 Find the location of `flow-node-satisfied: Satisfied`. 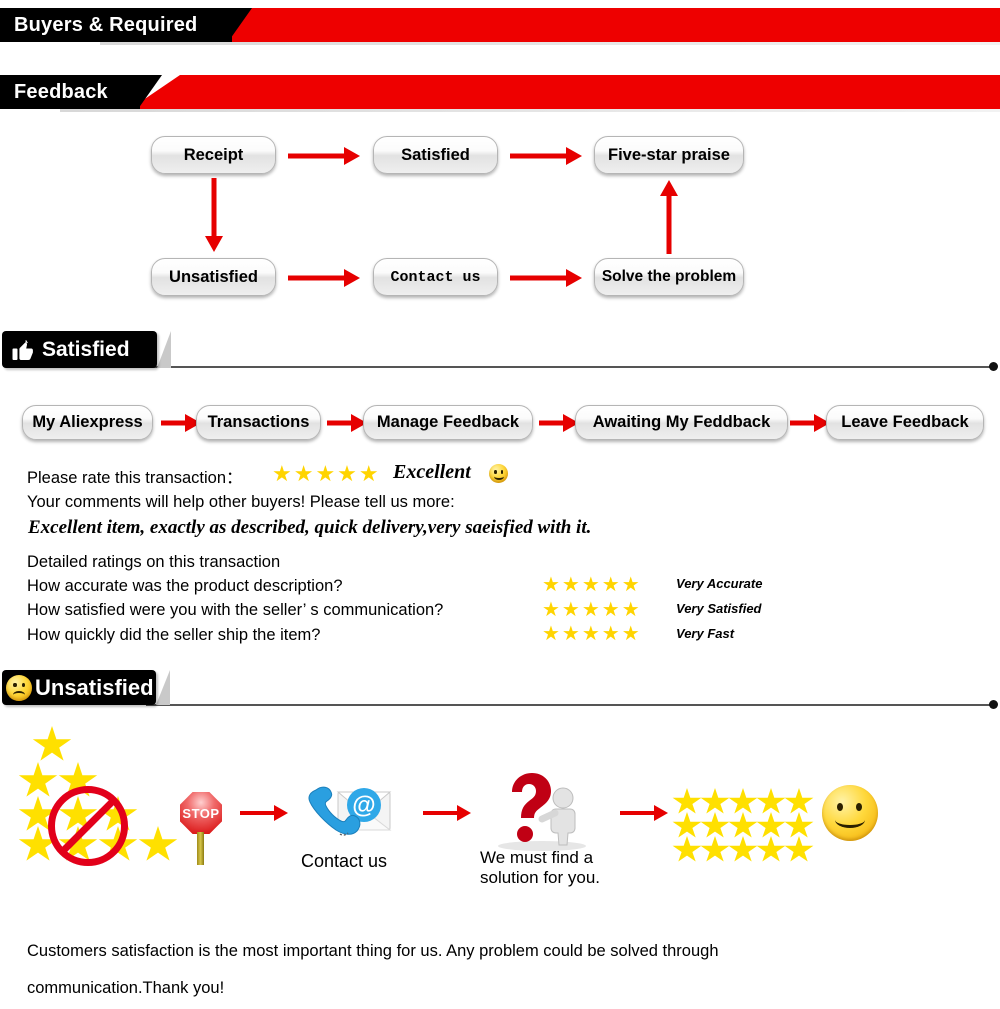

flow-node-satisfied: Satisfied is located at coordinates (435, 155).